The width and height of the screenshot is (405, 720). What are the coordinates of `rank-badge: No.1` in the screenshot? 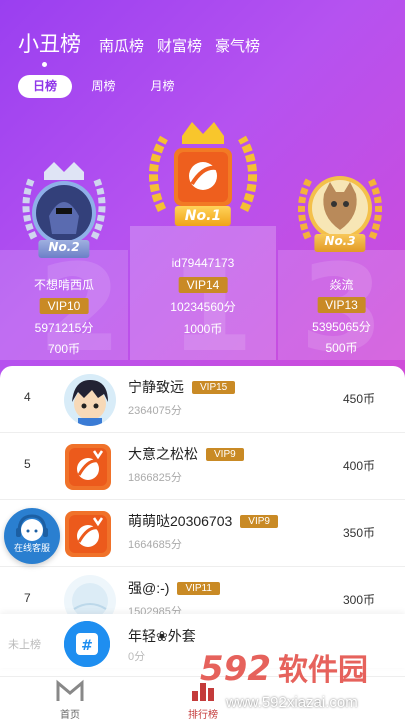 It's located at (203, 216).